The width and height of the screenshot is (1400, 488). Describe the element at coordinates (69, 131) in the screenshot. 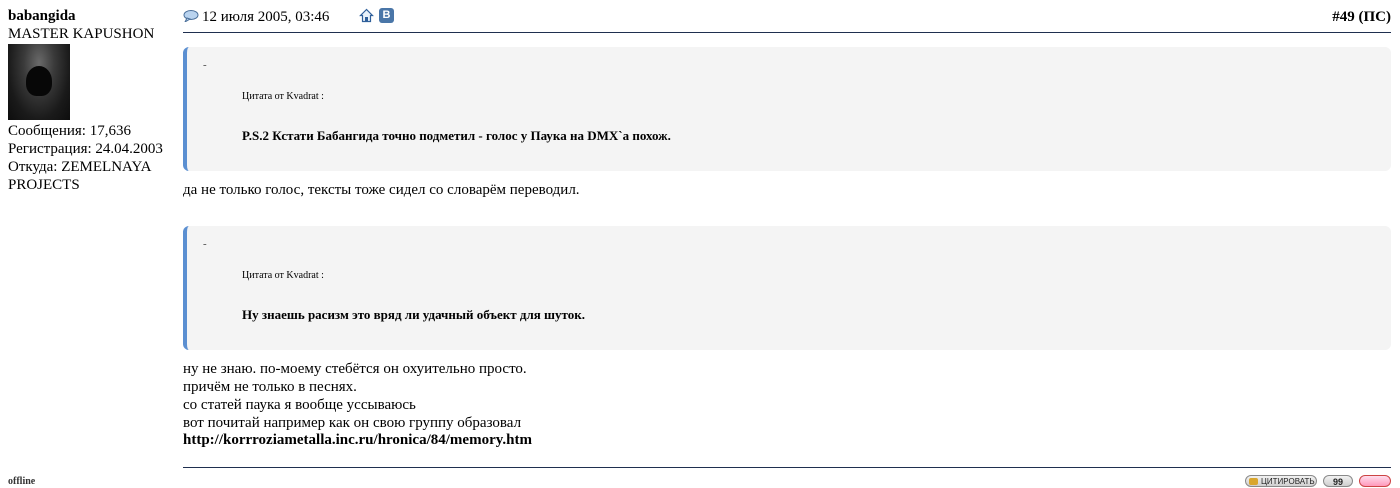

I see `user-posts-count: Сообщения: 17,636` at that location.